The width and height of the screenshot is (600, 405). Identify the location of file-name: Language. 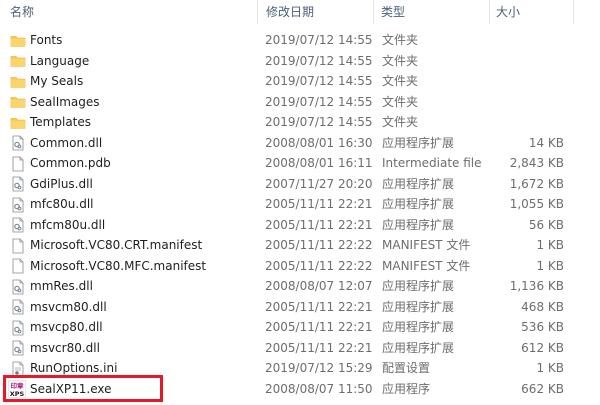
(60, 60).